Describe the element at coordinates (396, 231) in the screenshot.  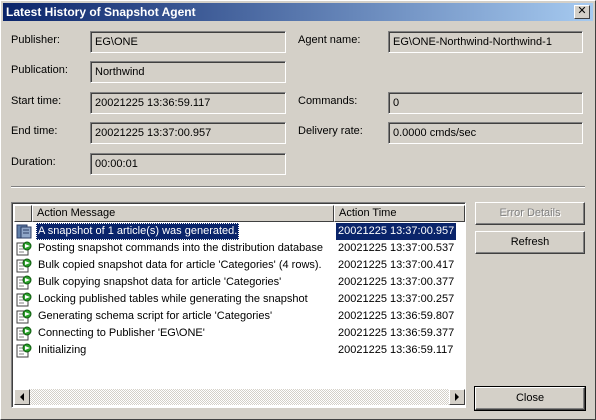
I see `action-time: 20021225 13:37:00.957` at that location.